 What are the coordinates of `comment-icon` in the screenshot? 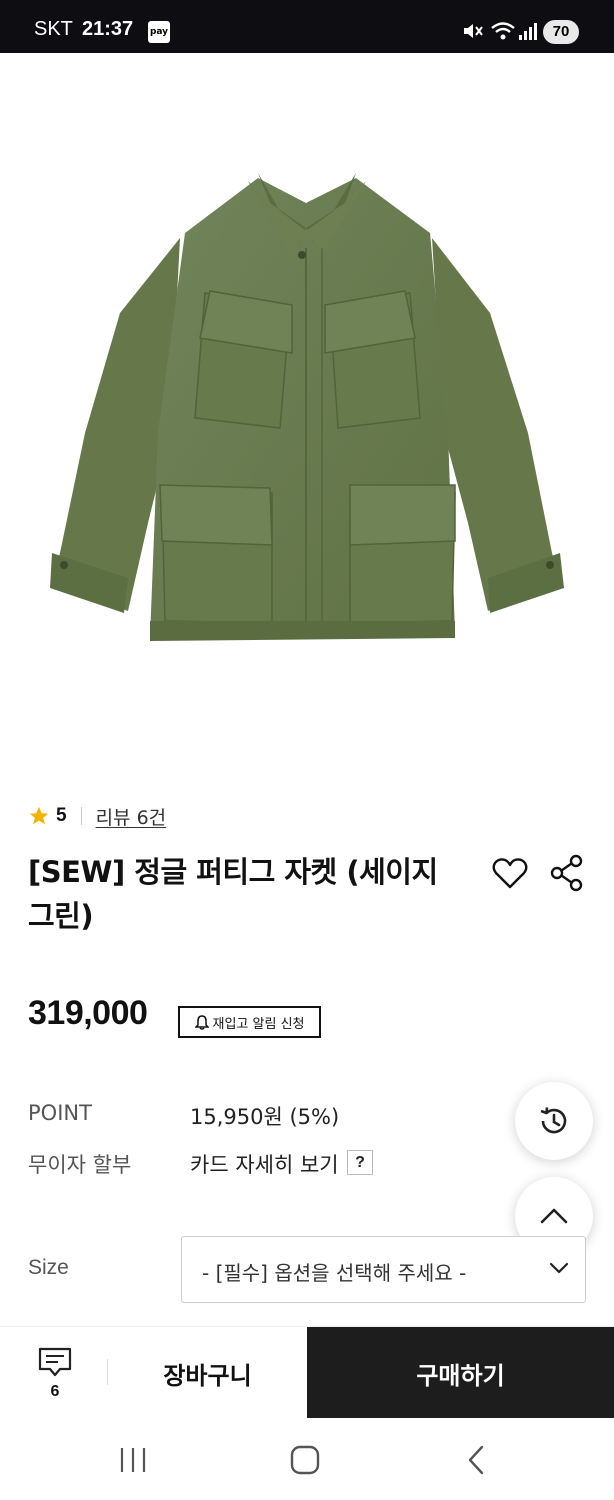 It's located at (55, 1362).